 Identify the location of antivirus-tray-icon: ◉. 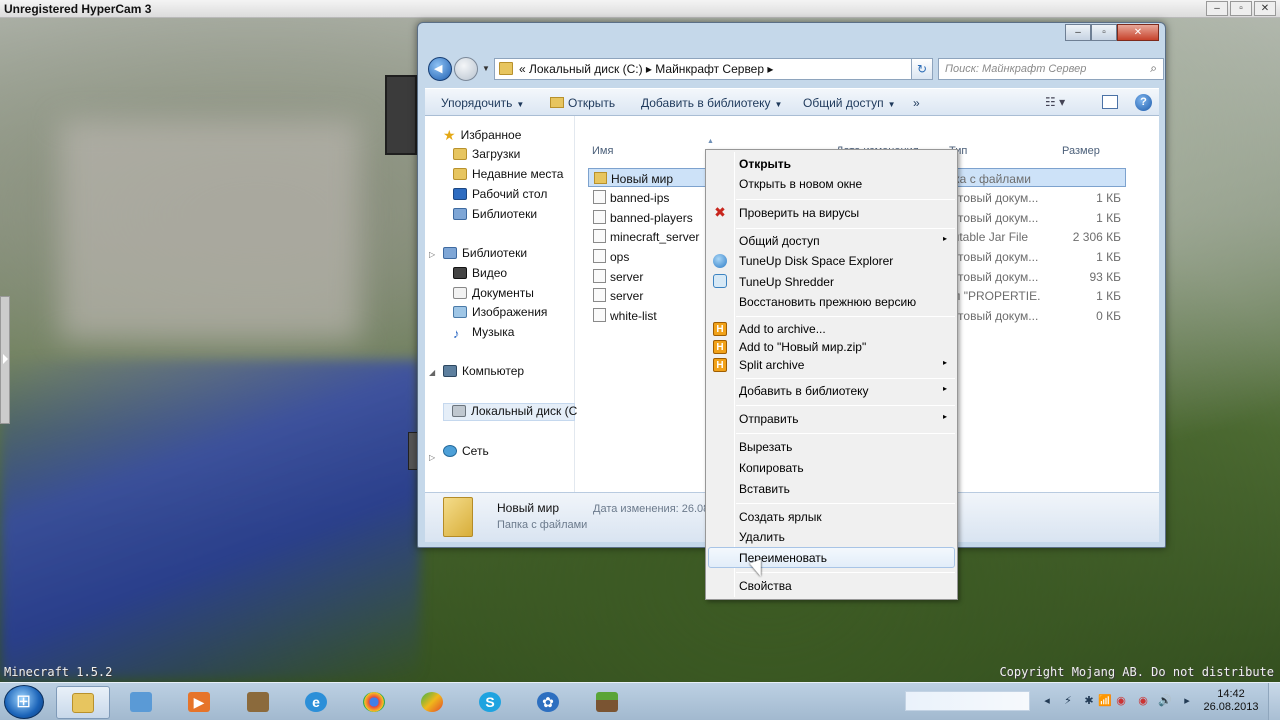
(1121, 701).